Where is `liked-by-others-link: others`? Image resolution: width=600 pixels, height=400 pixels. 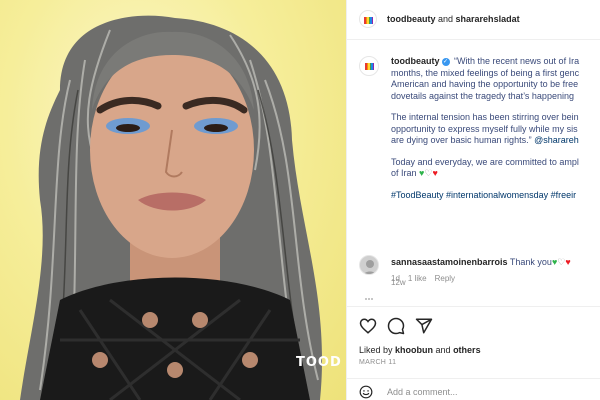
liked-by-others-link: others is located at coordinates (467, 350).